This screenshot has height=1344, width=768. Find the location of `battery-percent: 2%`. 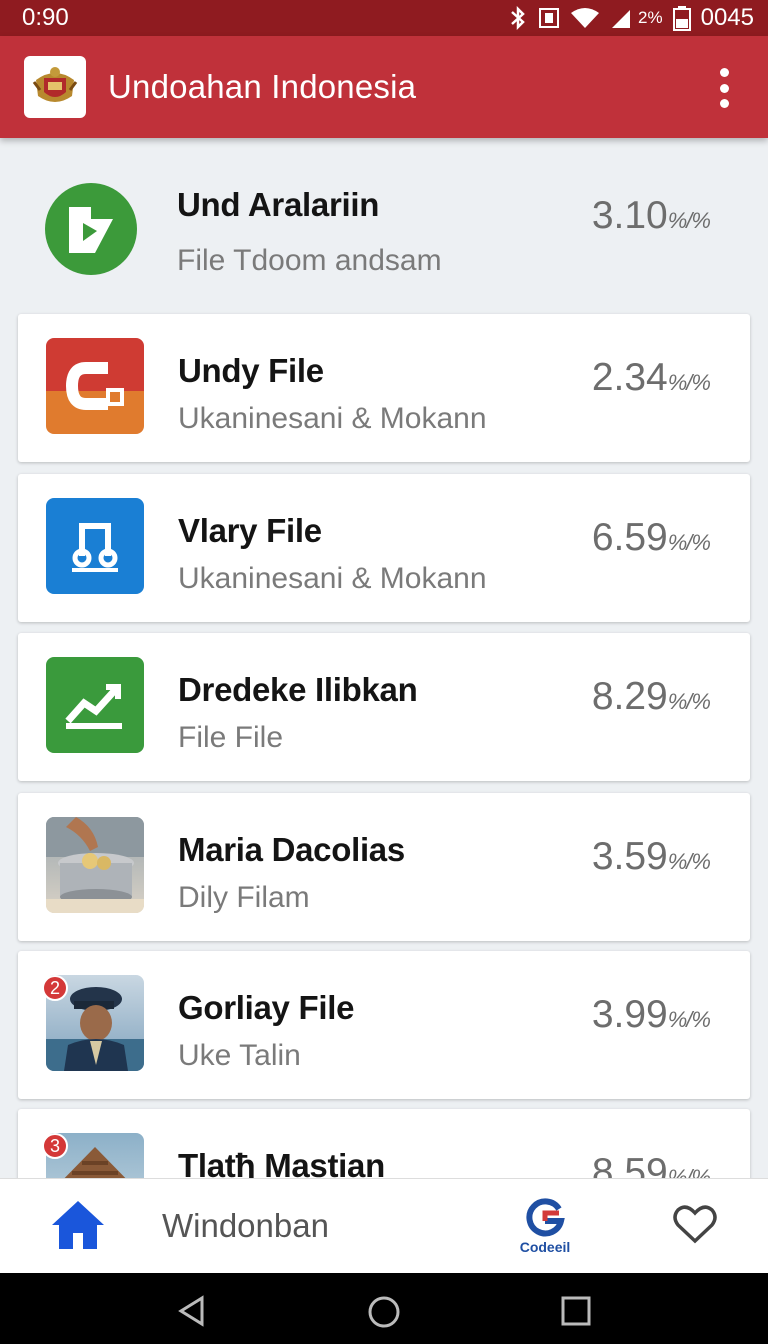

battery-percent: 2% is located at coordinates (650, 17).